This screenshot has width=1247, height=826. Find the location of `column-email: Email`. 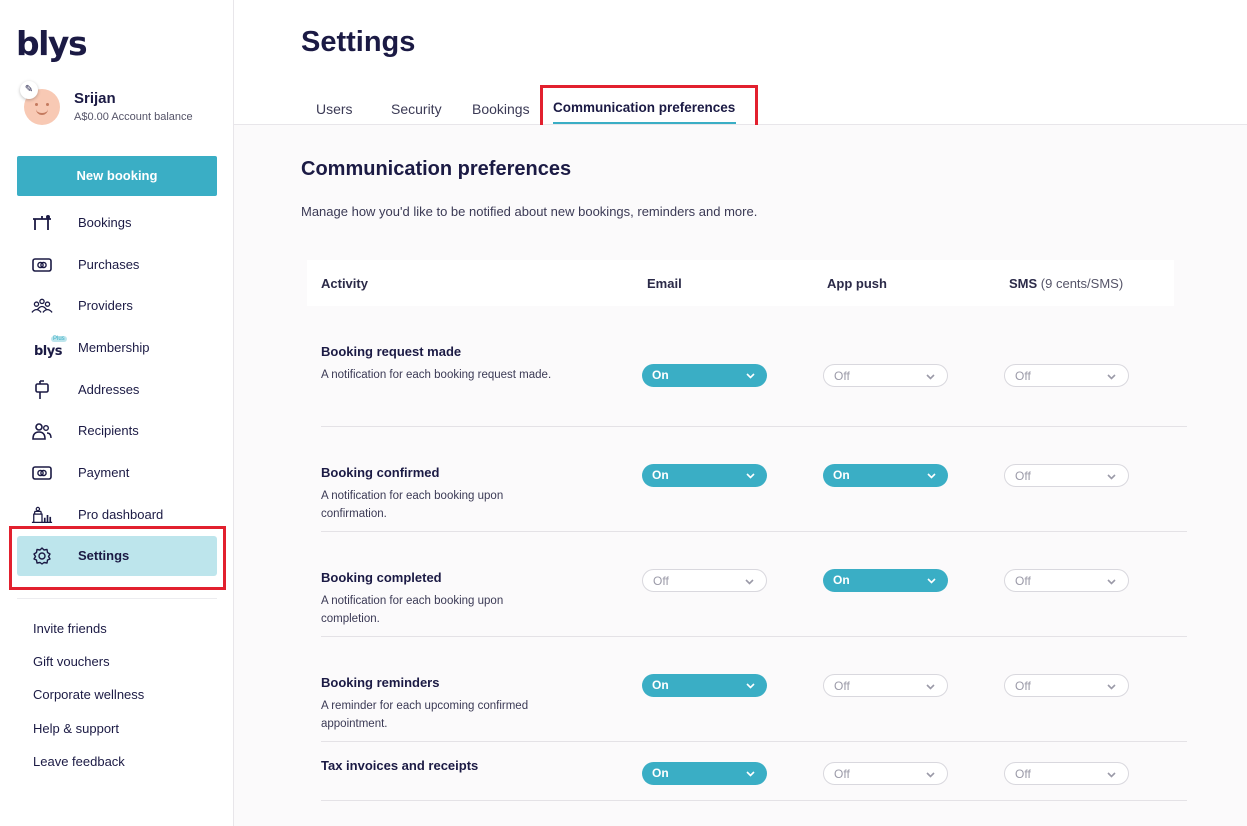

column-email: Email is located at coordinates (664, 283).